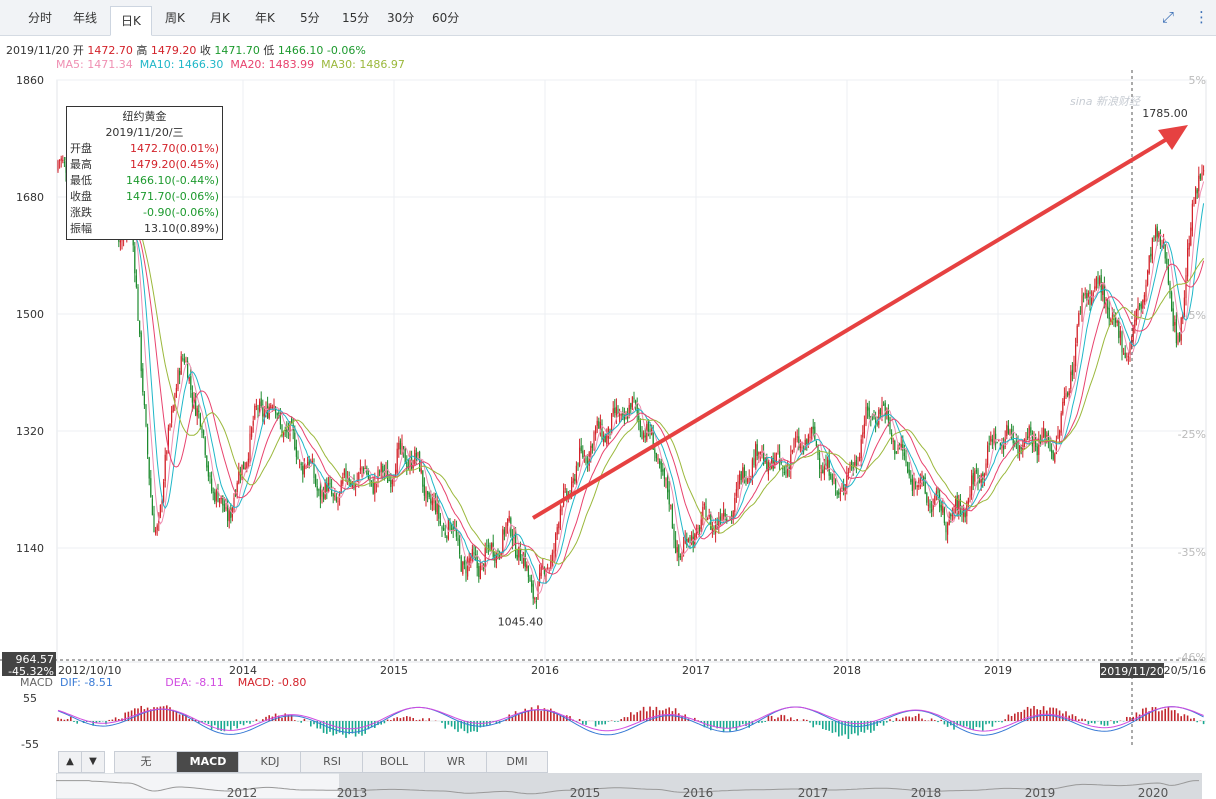 The image size is (1216, 799). What do you see at coordinates (85, 17) in the screenshot?
I see `tab-year-line: 年线` at bounding box center [85, 17].